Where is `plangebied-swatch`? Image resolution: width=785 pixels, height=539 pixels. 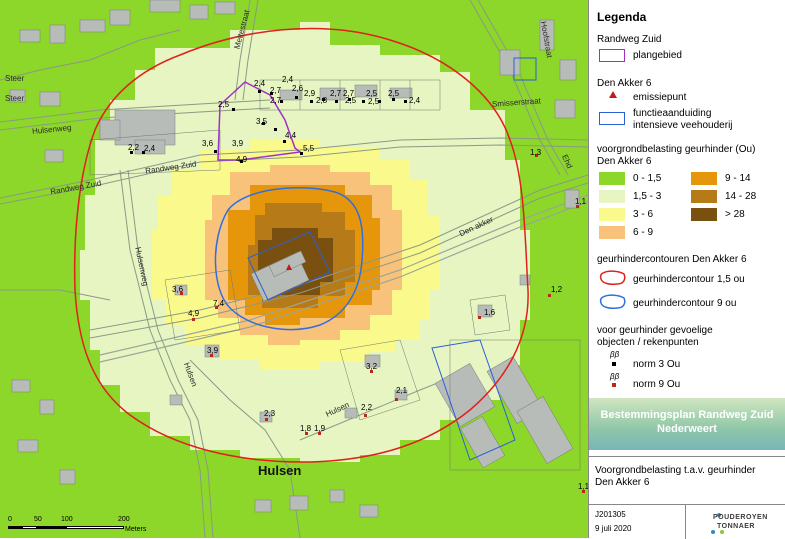
plangebied-swatch is located at coordinates (612, 55).